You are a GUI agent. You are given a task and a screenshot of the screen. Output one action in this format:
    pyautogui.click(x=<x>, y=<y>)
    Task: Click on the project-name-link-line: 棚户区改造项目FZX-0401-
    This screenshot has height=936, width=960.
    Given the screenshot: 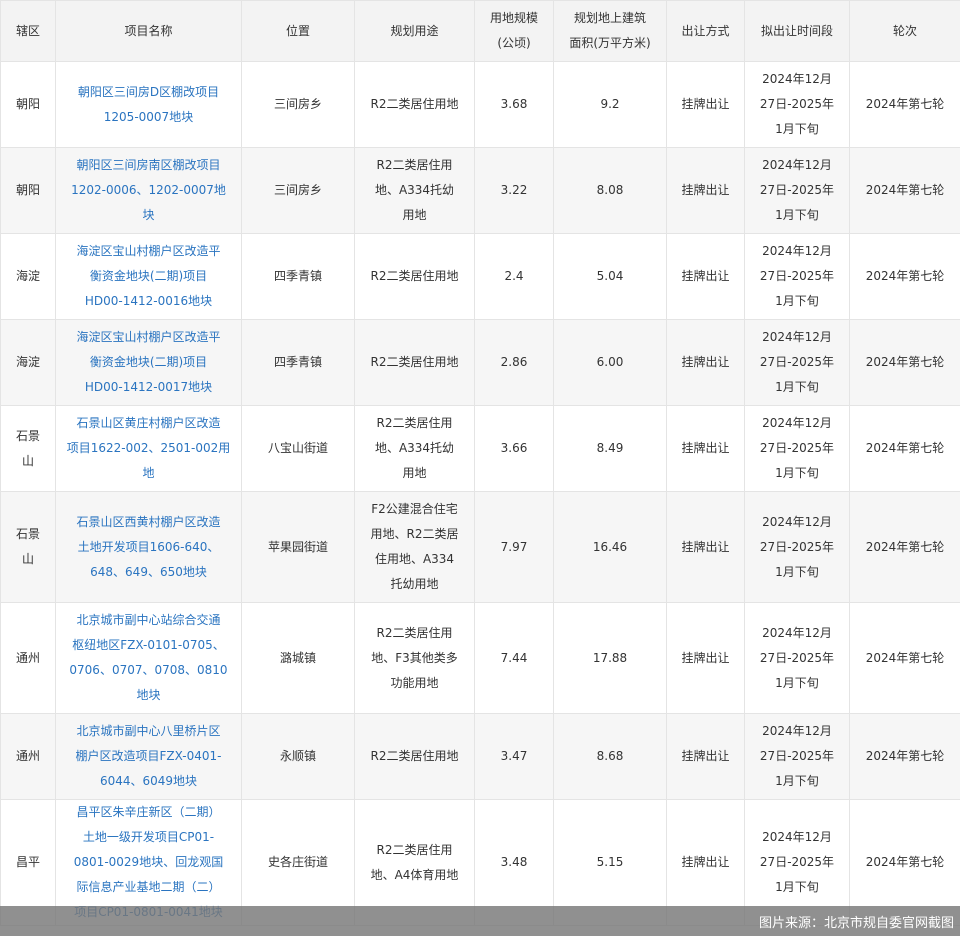 What is the action you would take?
    pyautogui.click(x=148, y=756)
    